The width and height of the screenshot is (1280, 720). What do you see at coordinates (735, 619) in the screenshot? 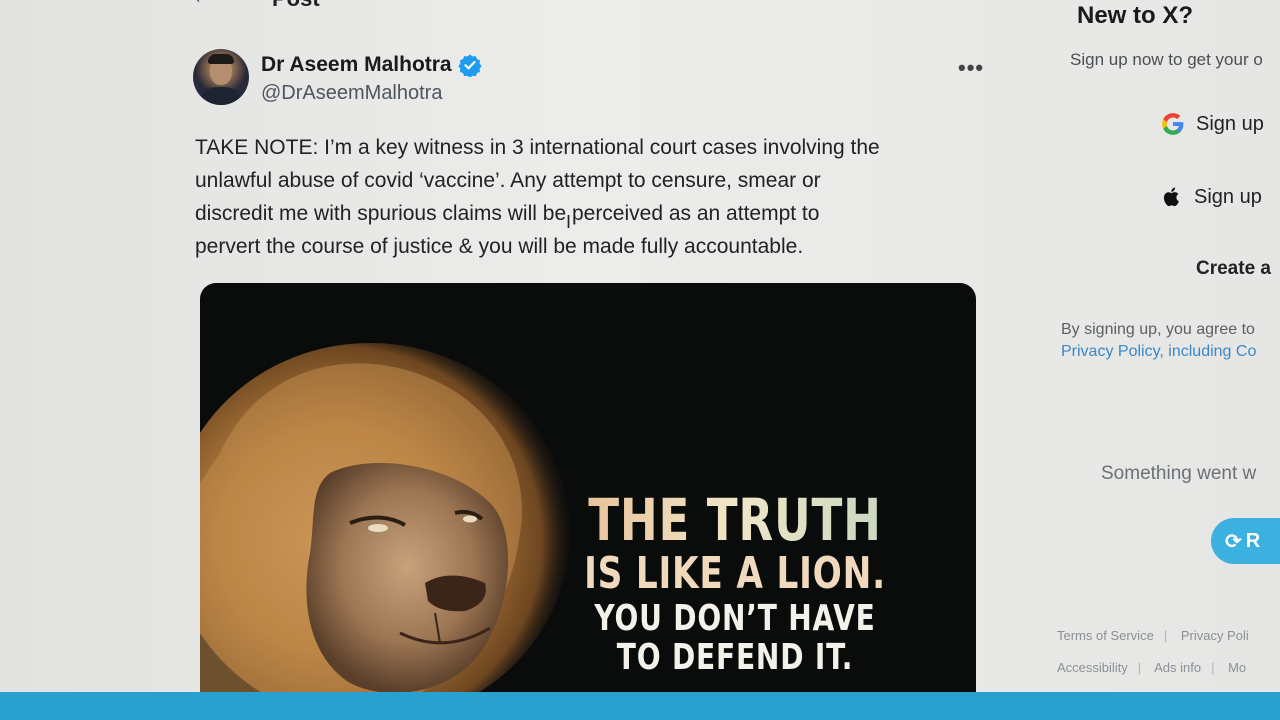
I see `quote-line-3: YOU DON’T HAVE` at bounding box center [735, 619].